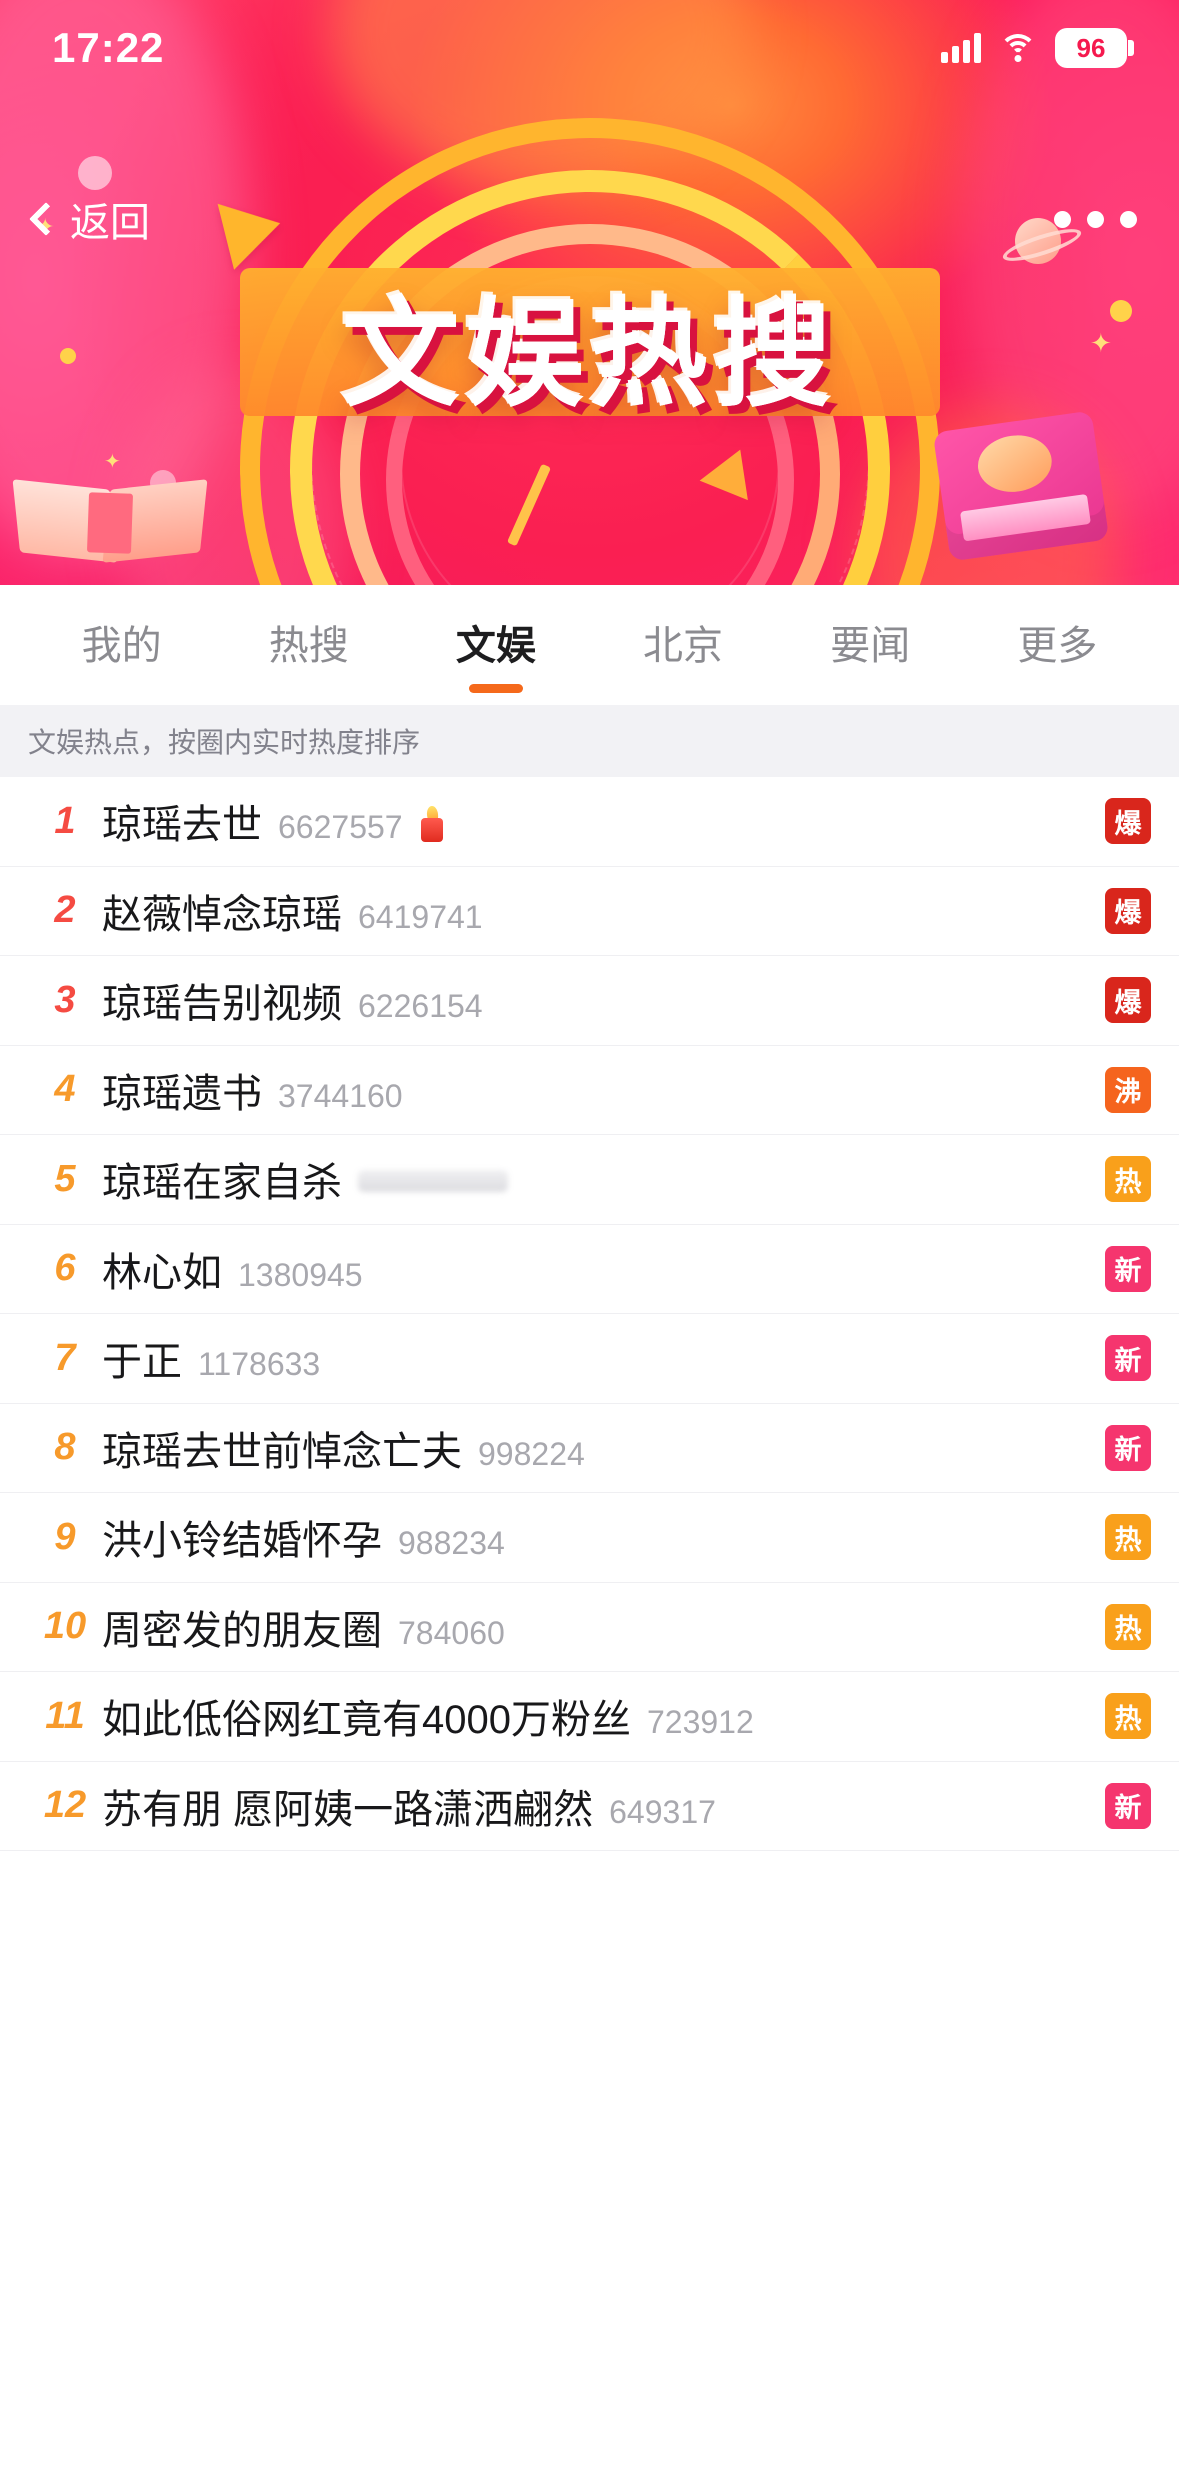 Image resolution: width=1179 pixels, height=2482 pixels. I want to click on more-dots-icon, so click(1095, 219).